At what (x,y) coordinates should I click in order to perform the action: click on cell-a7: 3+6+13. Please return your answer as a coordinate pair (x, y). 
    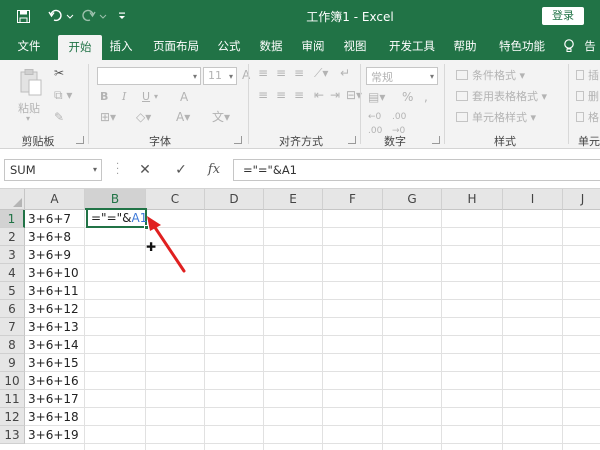
    Looking at the image, I should click on (53, 327).